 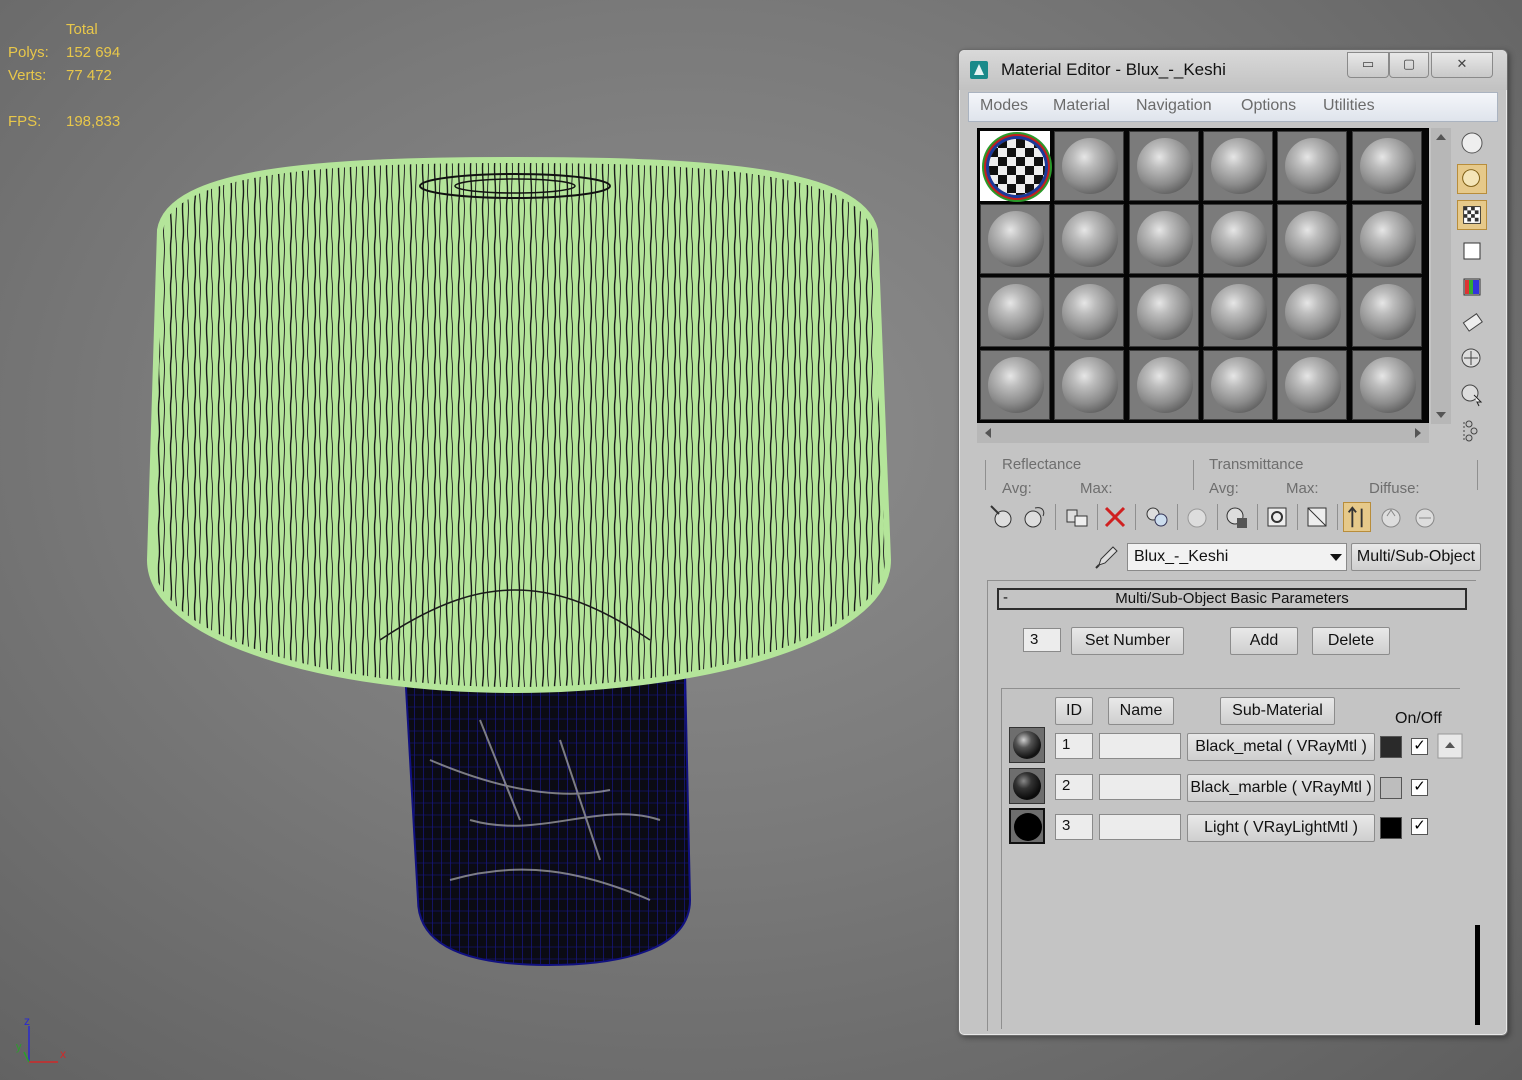 What do you see at coordinates (1181, 556) in the screenshot?
I see `material-name-value: Blux_-_Keshi` at bounding box center [1181, 556].